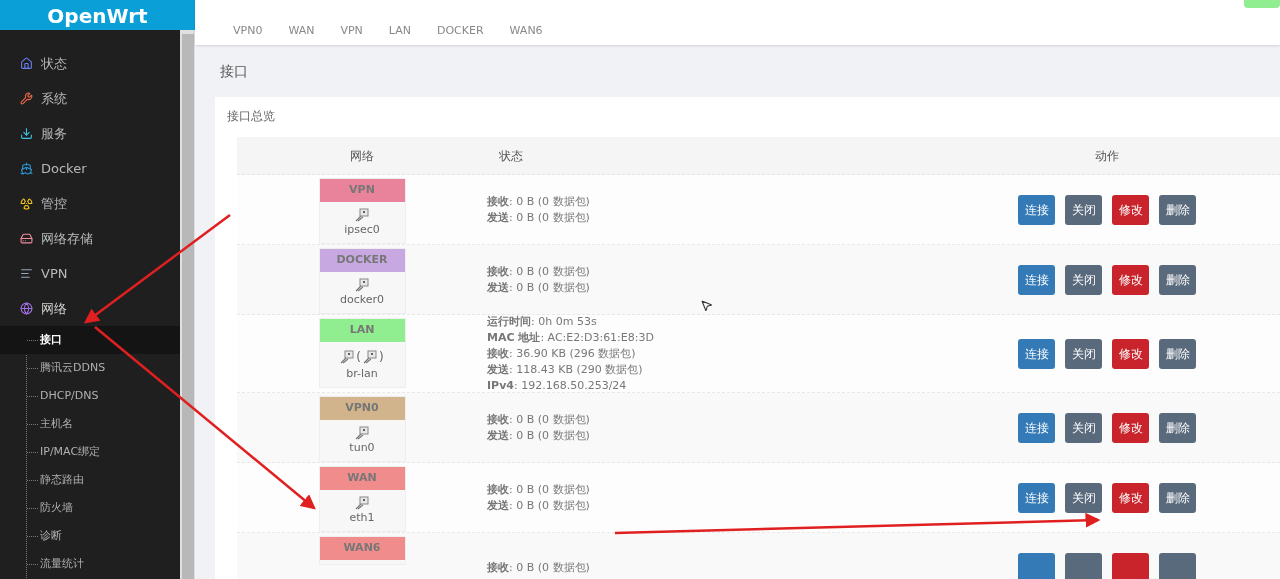 This screenshot has width=1280, height=579. What do you see at coordinates (234, 71) in the screenshot?
I see `page-title: 接口` at bounding box center [234, 71].